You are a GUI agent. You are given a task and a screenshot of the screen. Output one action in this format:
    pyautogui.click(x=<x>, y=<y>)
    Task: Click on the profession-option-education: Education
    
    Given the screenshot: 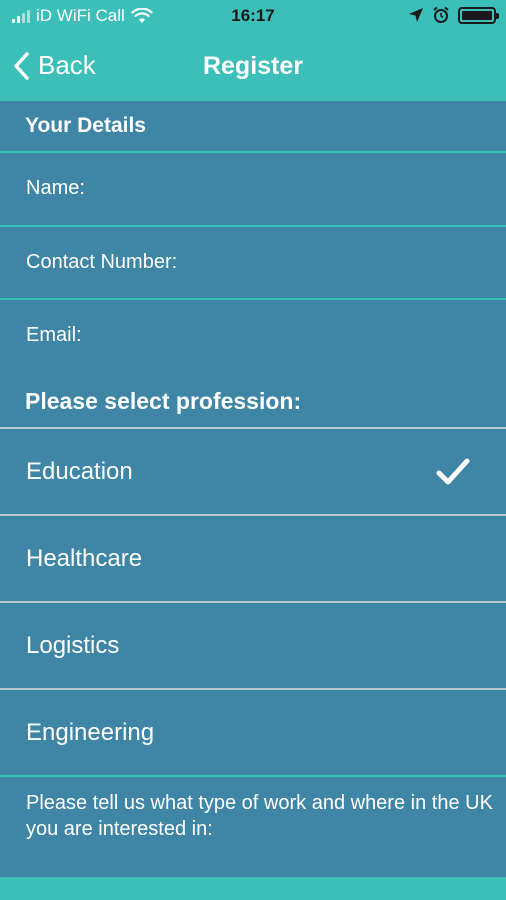 What is the action you would take?
    pyautogui.click(x=253, y=472)
    